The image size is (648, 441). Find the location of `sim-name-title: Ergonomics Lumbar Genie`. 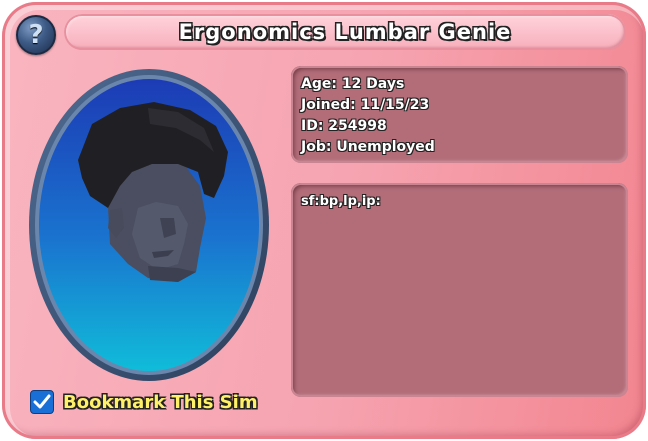

sim-name-title: Ergonomics Lumbar Genie is located at coordinates (345, 32).